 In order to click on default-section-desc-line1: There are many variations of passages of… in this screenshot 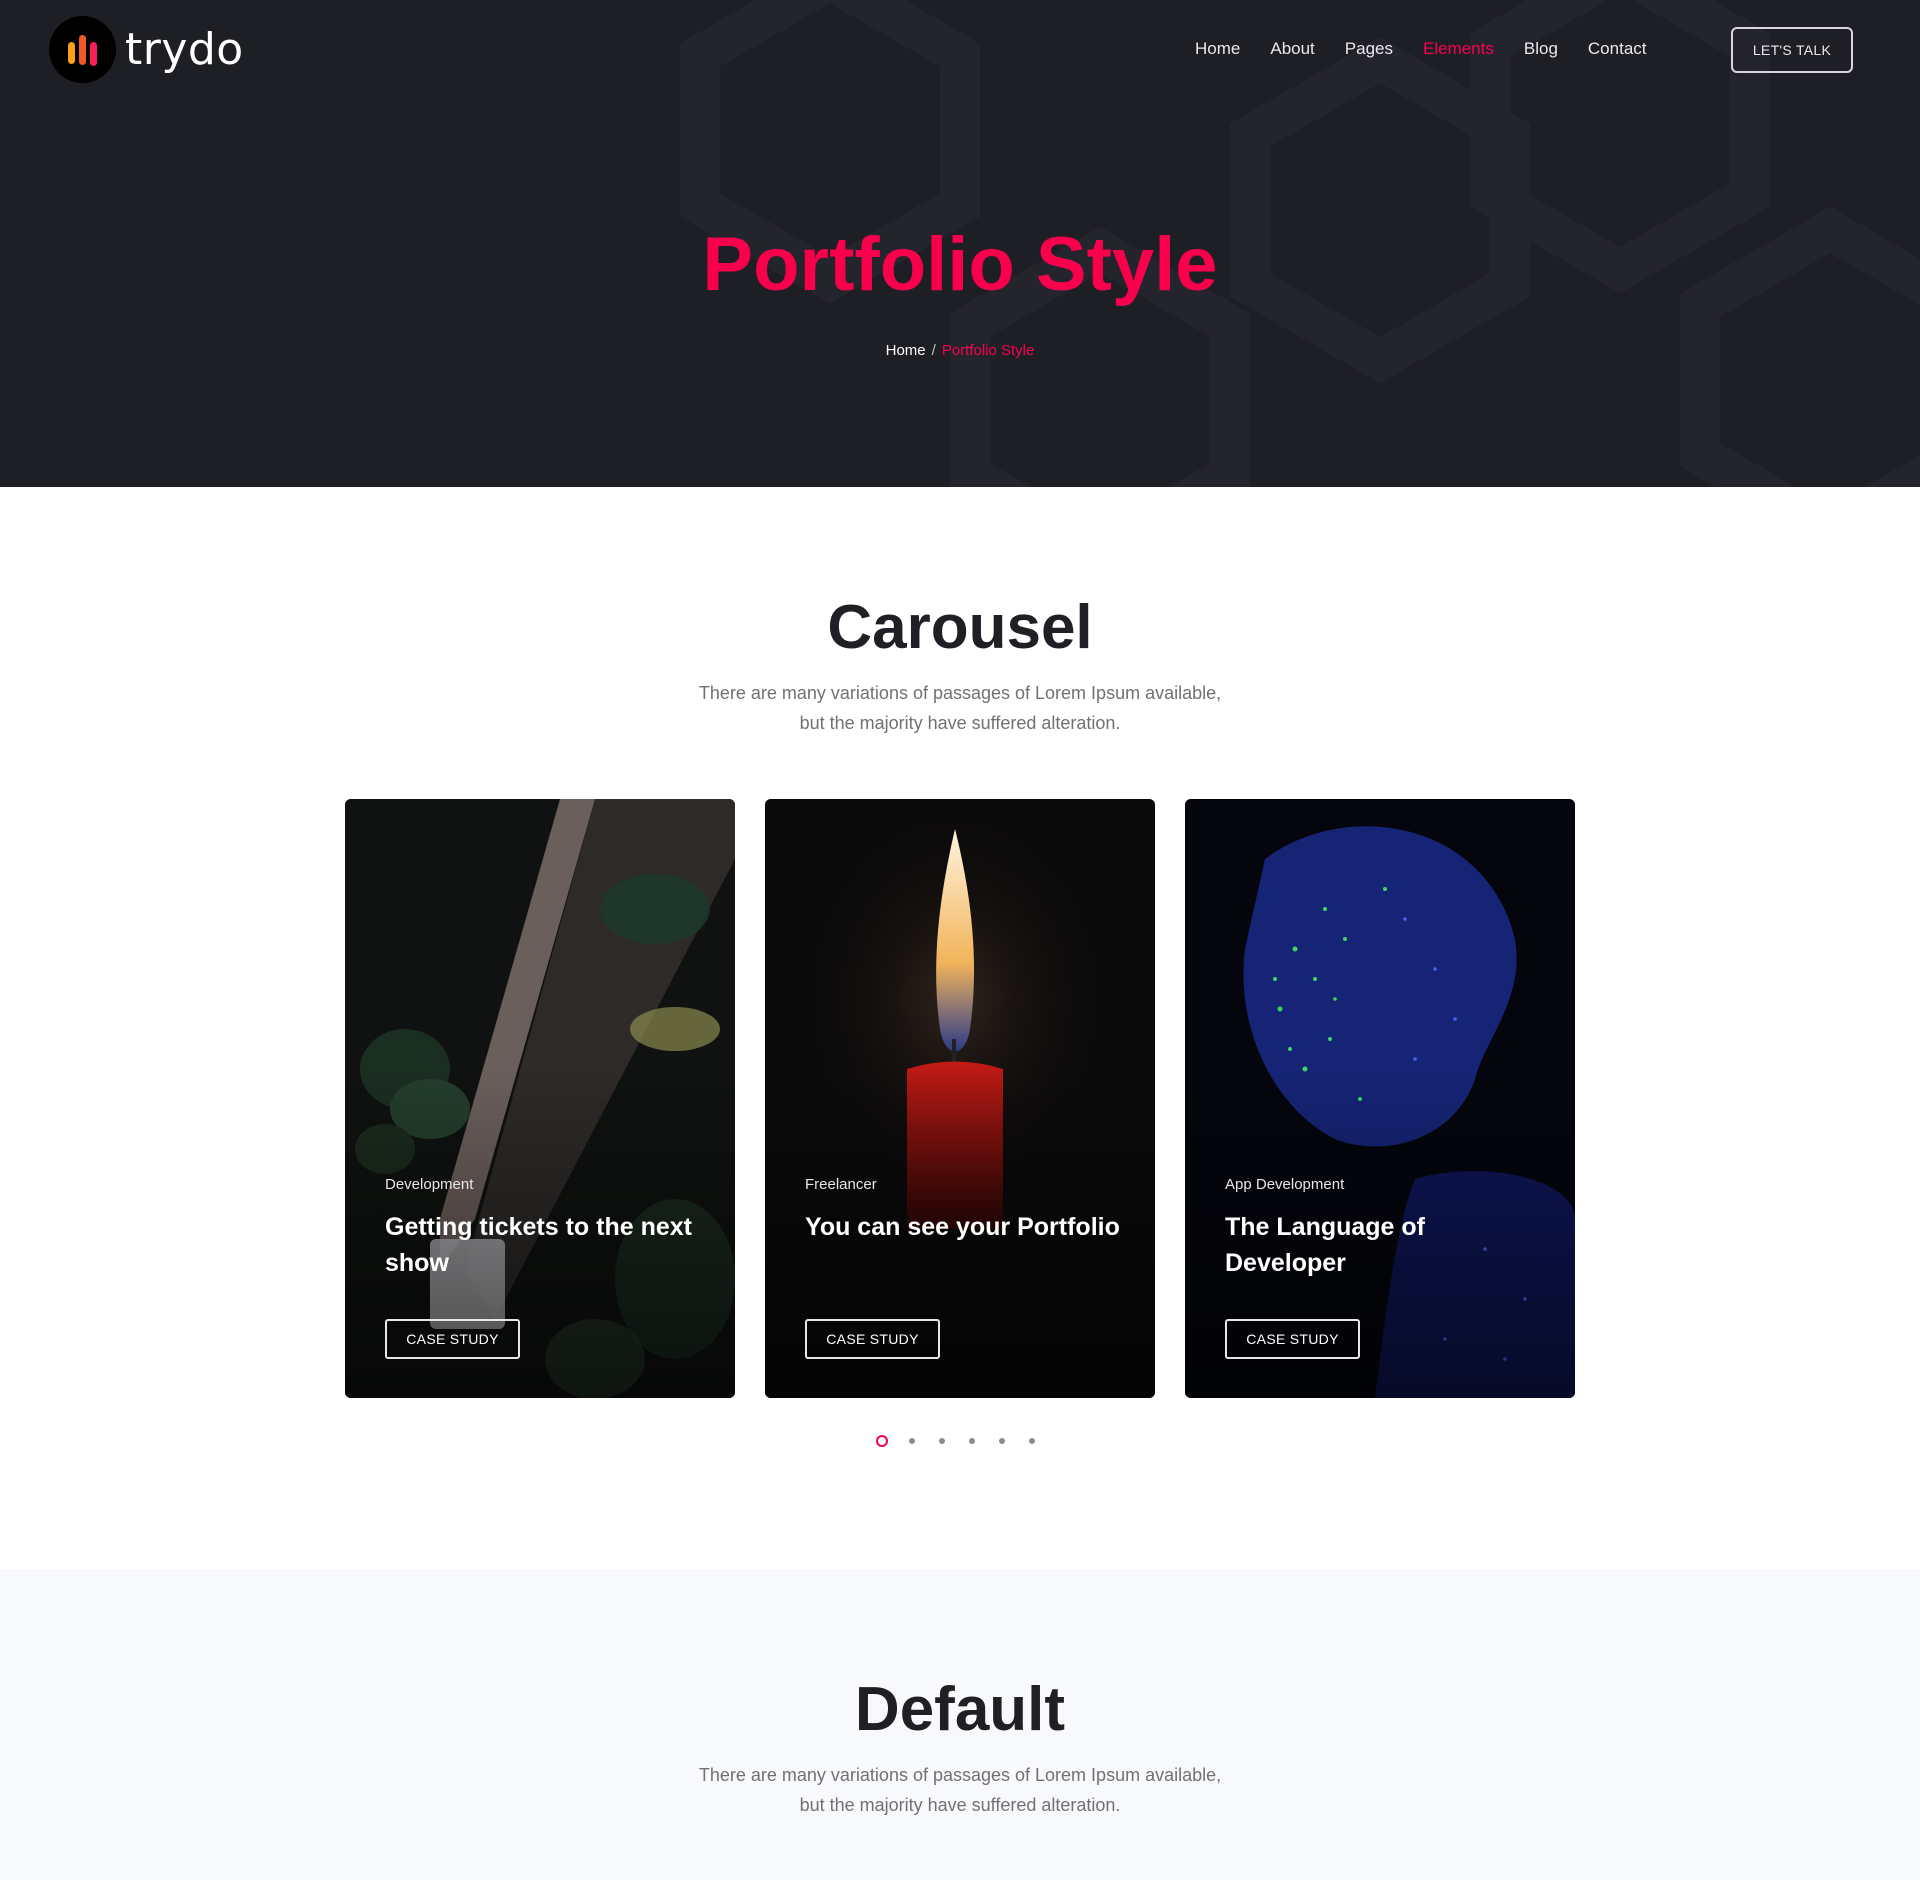, I will do `click(960, 1775)`.